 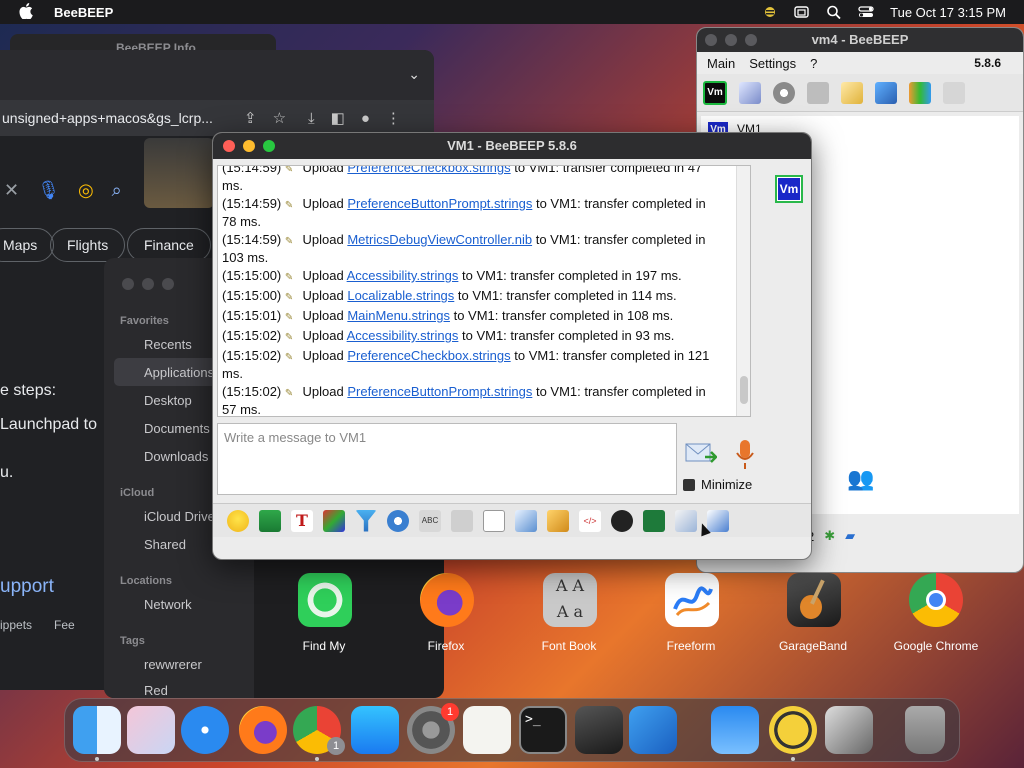 What do you see at coordinates (802, 12) in the screenshot?
I see `window-icon` at bounding box center [802, 12].